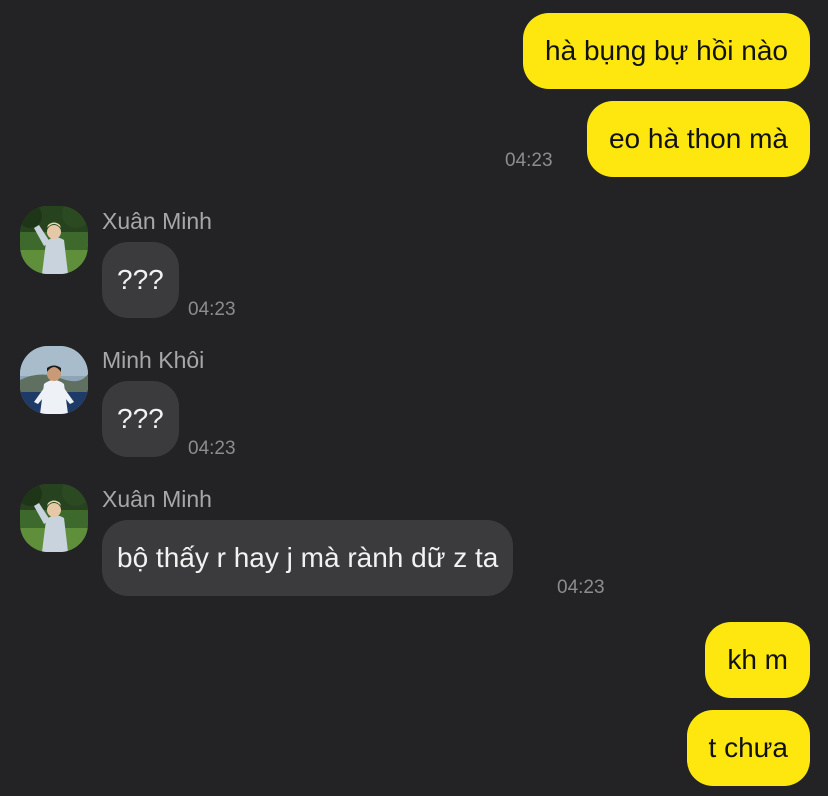  What do you see at coordinates (153, 360) in the screenshot?
I see `sender-name: Minh Khôi` at bounding box center [153, 360].